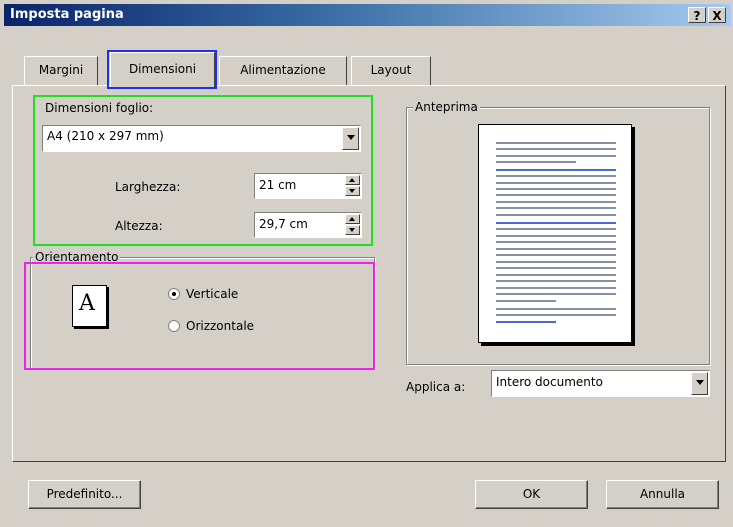  I want to click on apply-to-combo: Intero documento, so click(600, 383).